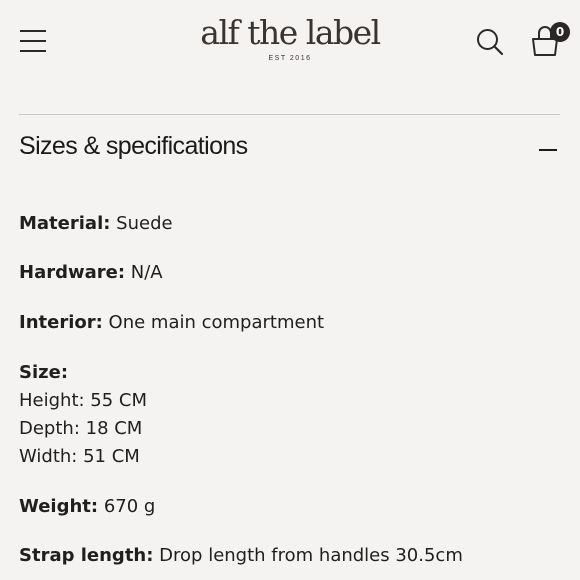 The height and width of the screenshot is (580, 580). I want to click on cart-count-badge: 0, so click(560, 32).